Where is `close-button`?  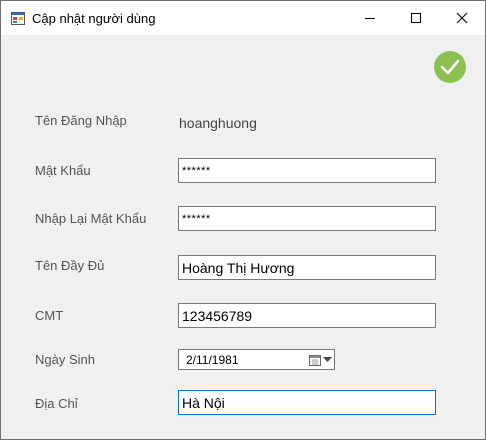
close-button is located at coordinates (462, 18).